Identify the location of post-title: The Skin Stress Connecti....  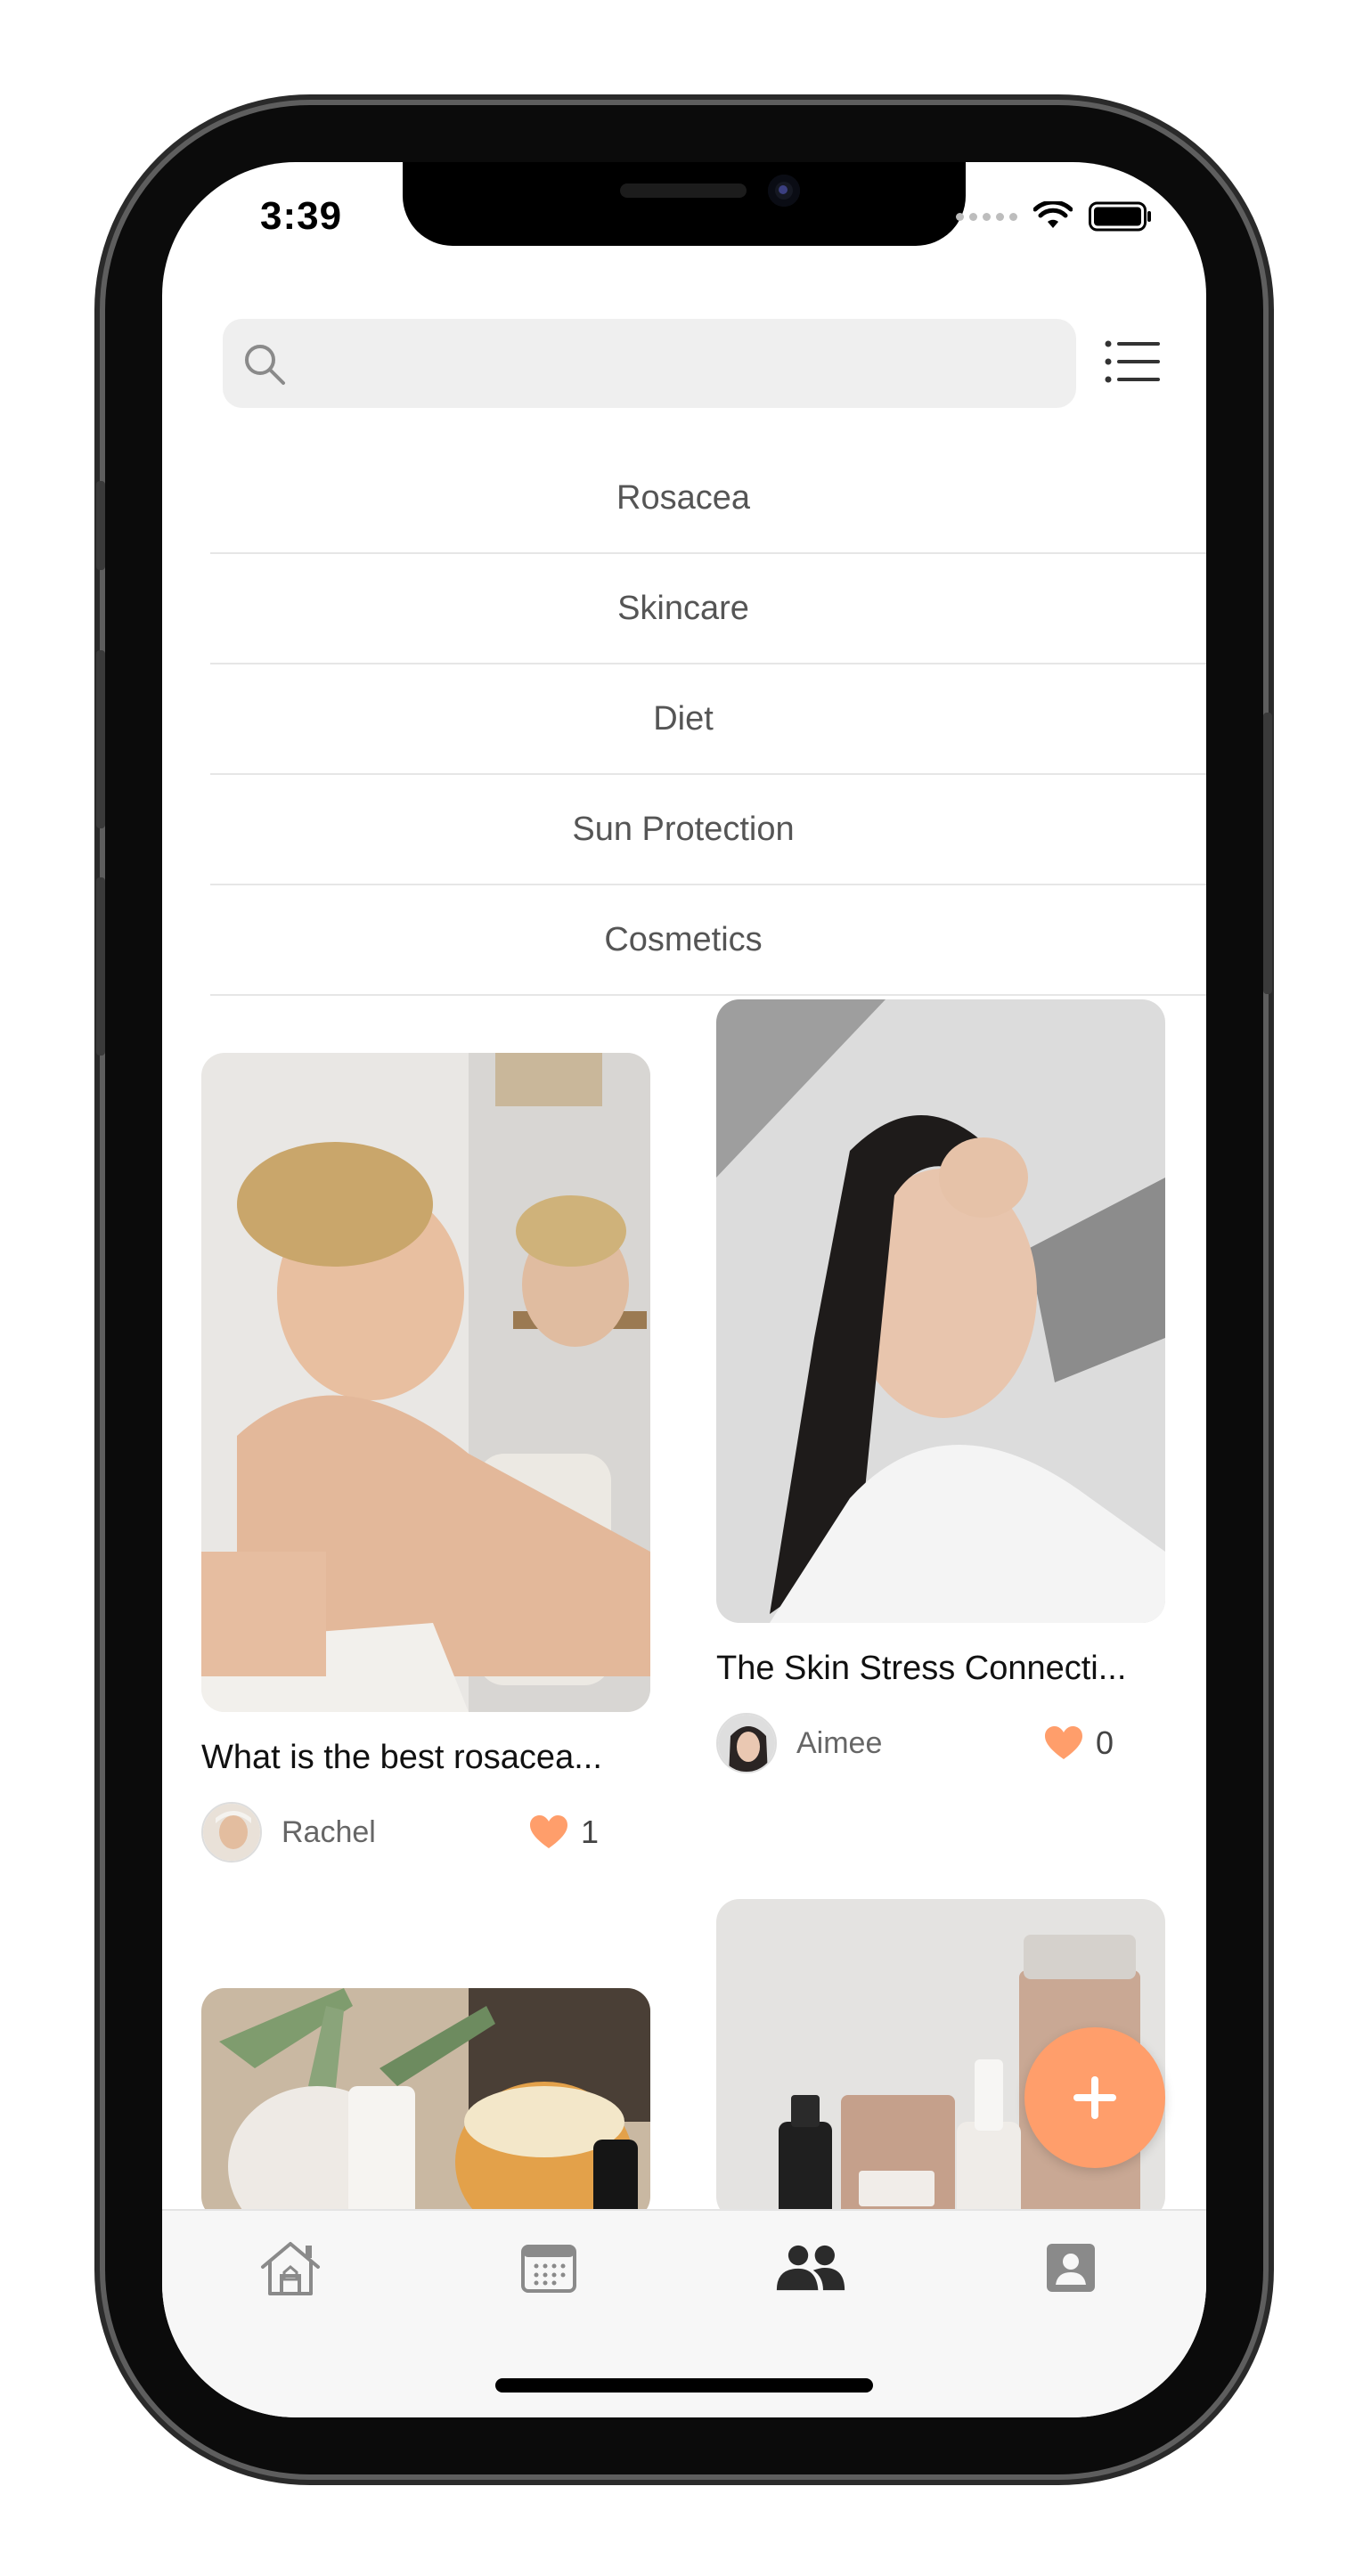
(941, 1669).